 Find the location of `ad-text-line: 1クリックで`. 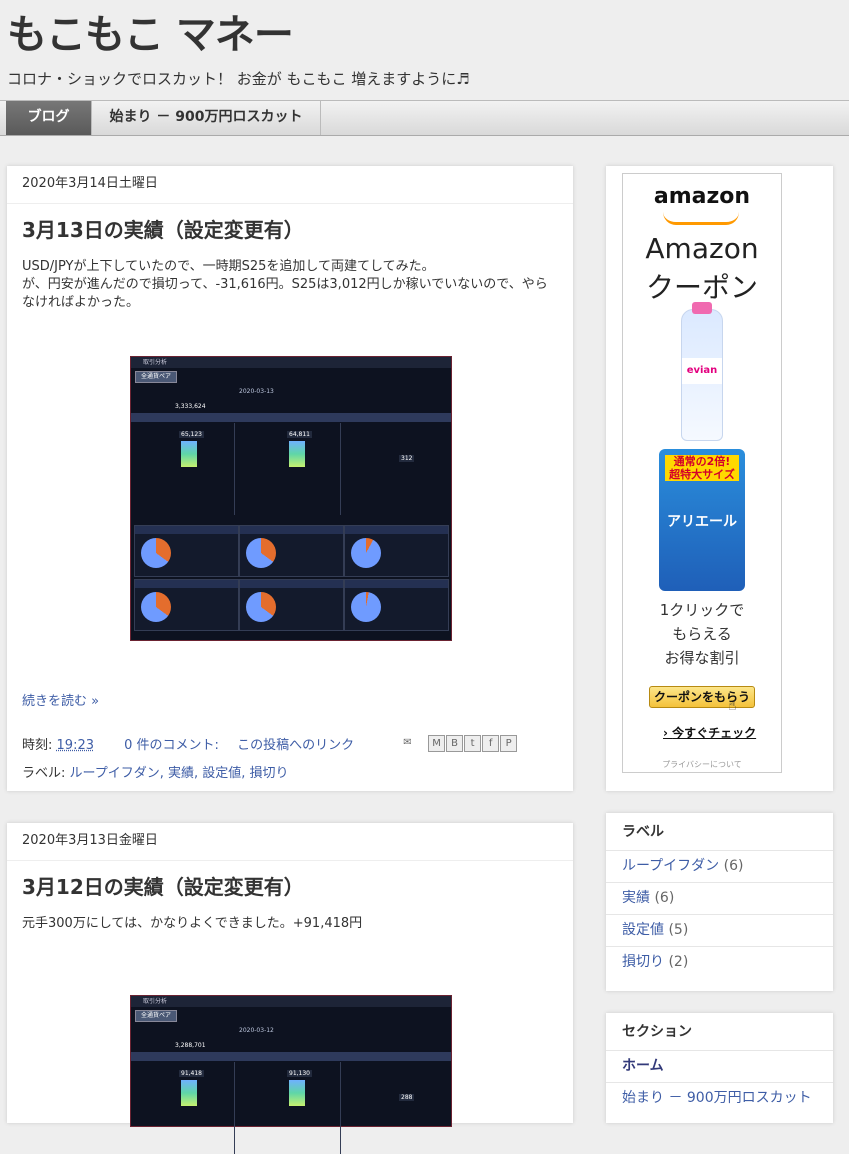

ad-text-line: 1クリックで is located at coordinates (702, 610).